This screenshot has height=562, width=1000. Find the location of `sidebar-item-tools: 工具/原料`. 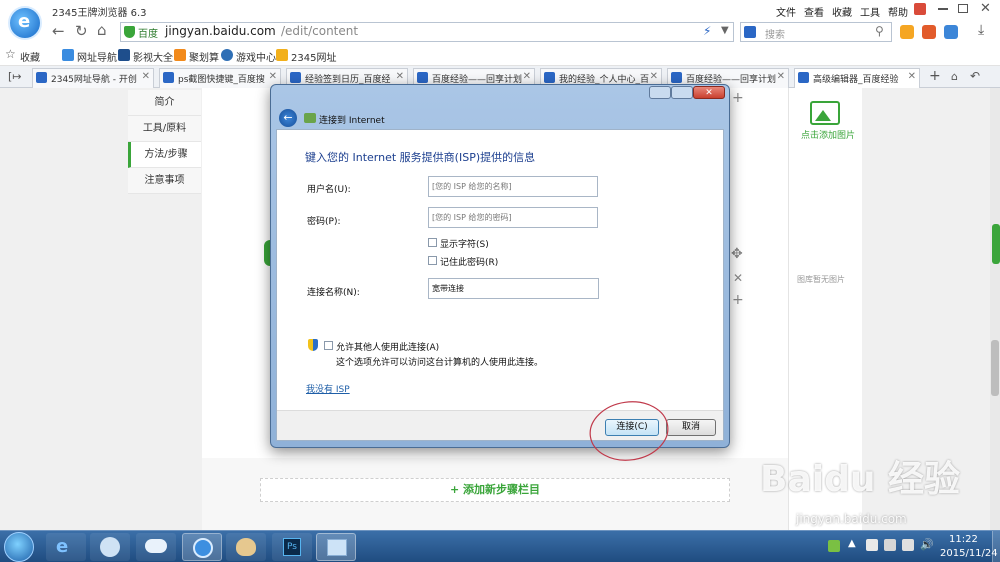

sidebar-item-tools: 工具/原料 is located at coordinates (164, 129).